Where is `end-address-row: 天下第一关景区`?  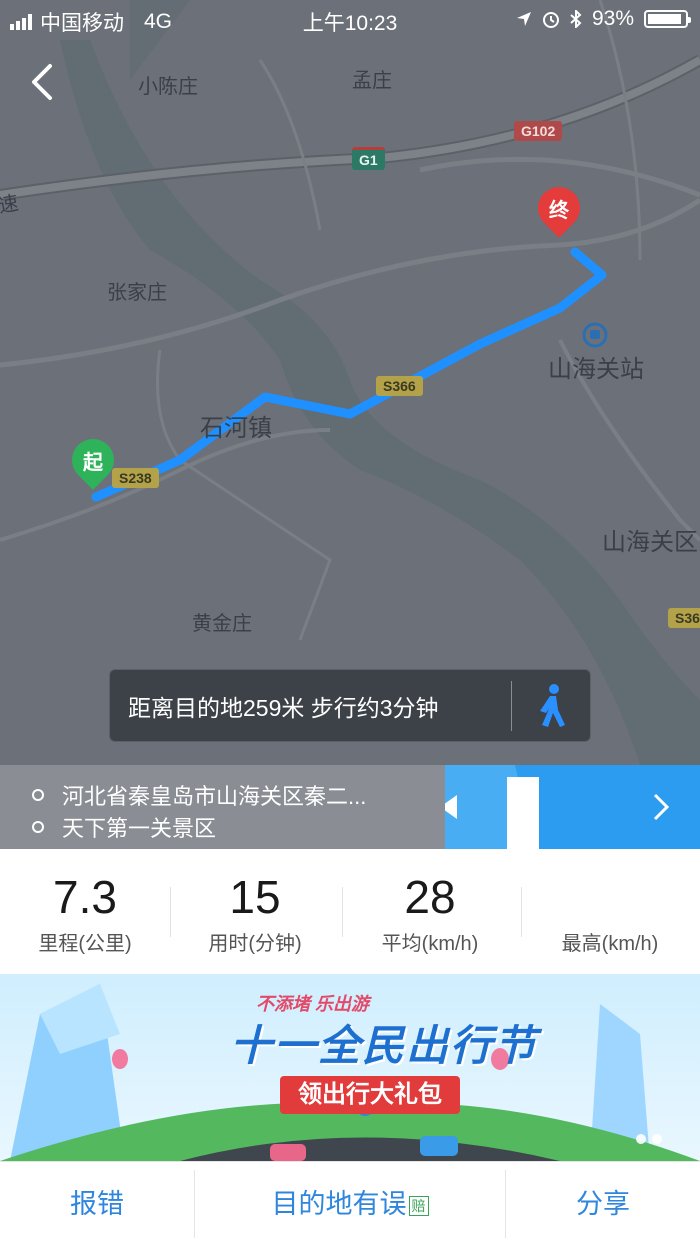 end-address-row: 天下第一关景区 is located at coordinates (124, 827).